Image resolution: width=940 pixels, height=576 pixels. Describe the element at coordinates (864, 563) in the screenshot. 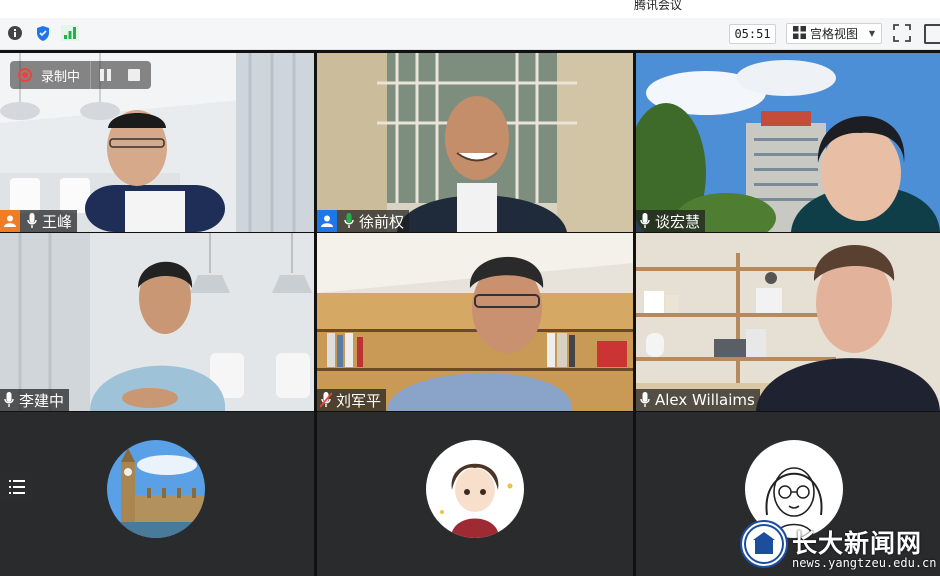

I see `watermark-url: news.yangtzeu.edu.cn` at that location.